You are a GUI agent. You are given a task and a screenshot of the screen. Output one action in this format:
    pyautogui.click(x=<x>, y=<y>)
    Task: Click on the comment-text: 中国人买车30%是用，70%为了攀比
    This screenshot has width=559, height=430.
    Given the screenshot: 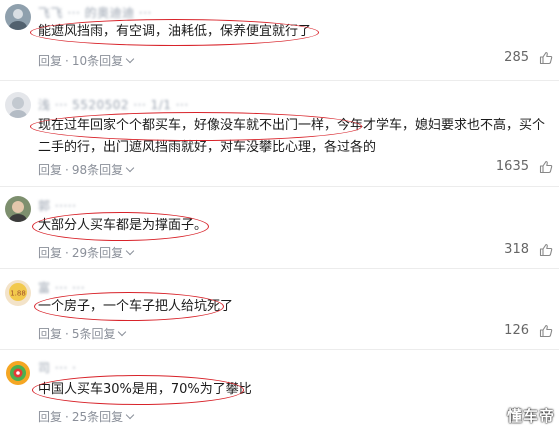 What is the action you would take?
    pyautogui.click(x=145, y=389)
    